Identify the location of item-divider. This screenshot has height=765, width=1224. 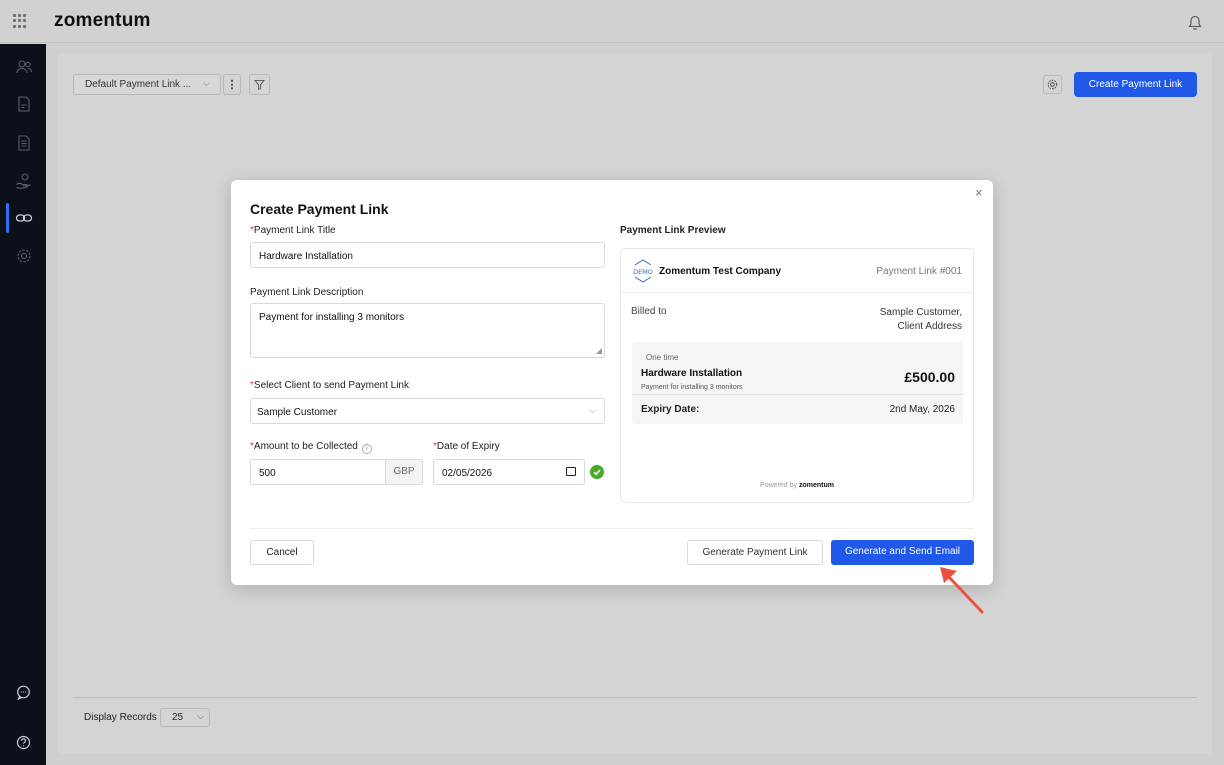
(797, 394).